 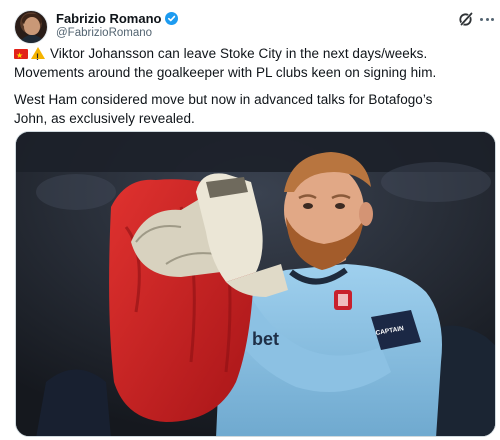 What do you see at coordinates (108, 18) in the screenshot?
I see `author-display-name: Fabrizio Romano` at bounding box center [108, 18].